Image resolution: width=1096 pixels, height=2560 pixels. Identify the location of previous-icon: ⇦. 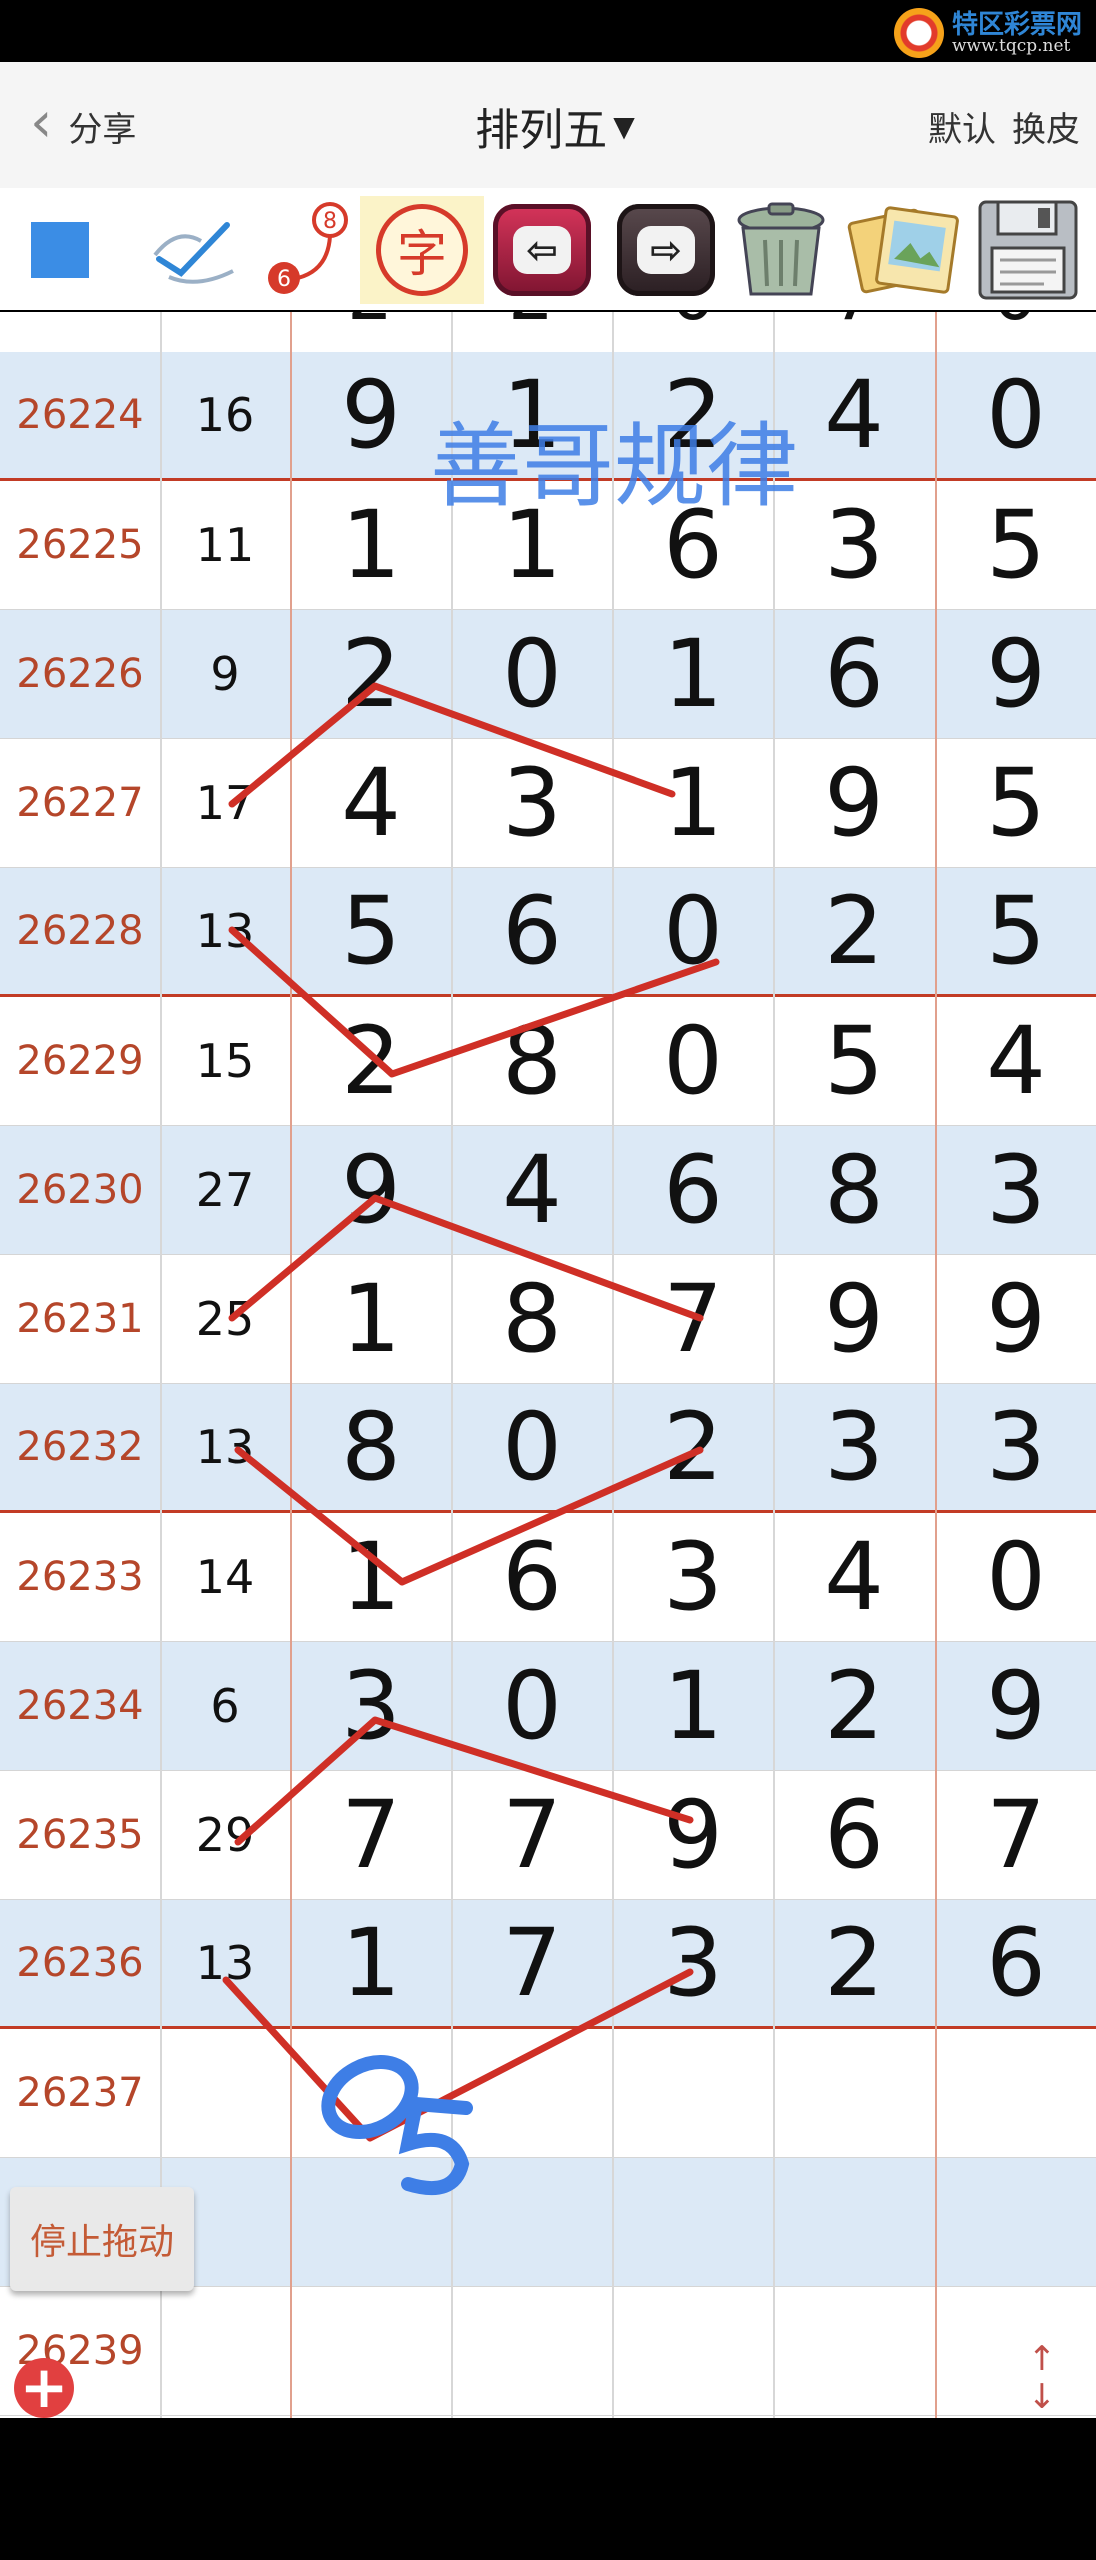
(542, 250).